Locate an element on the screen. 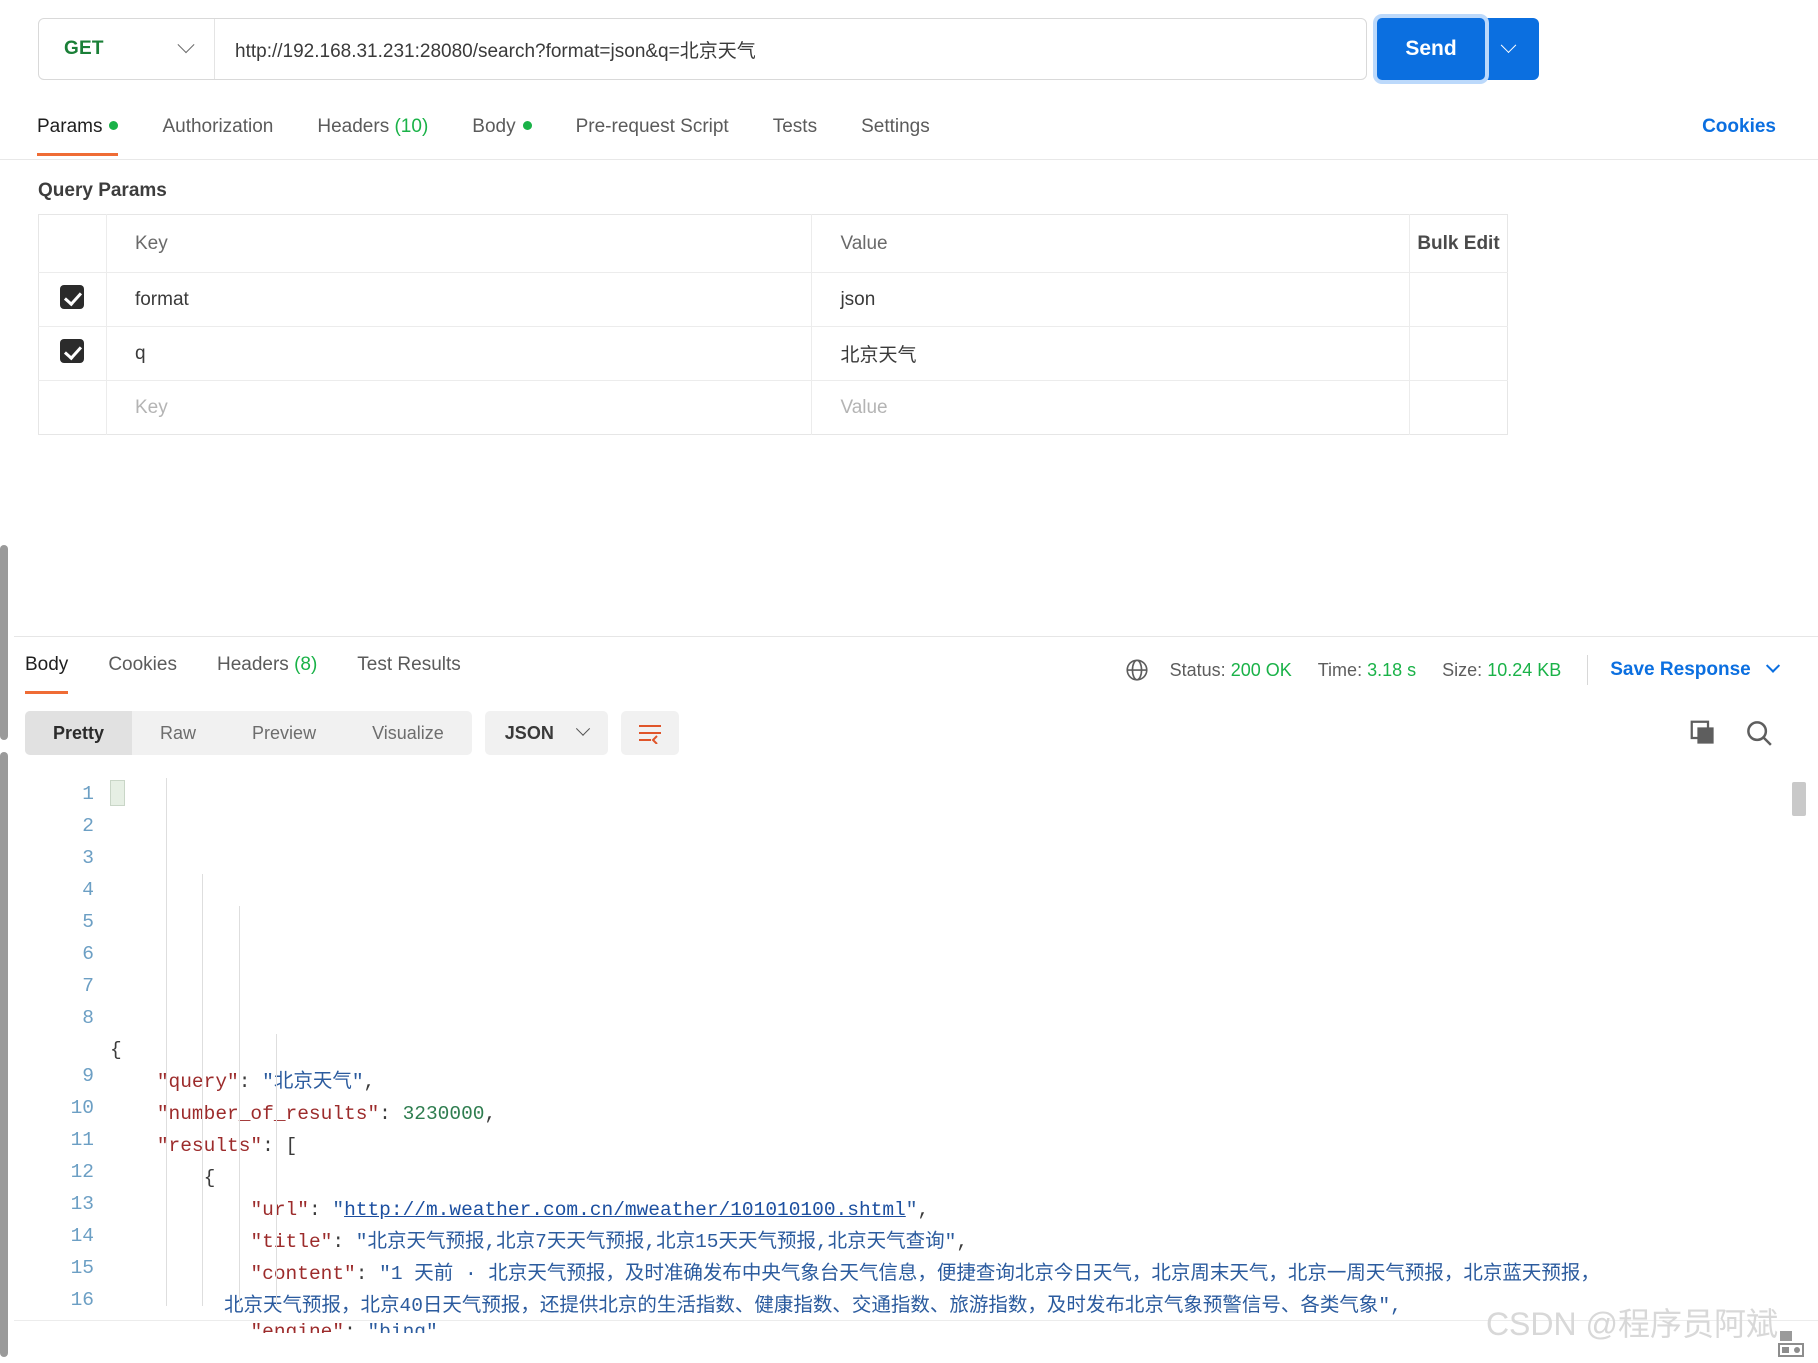 Image resolution: width=1818 pixels, height=1363 pixels. copy-button is located at coordinates (1703, 733).